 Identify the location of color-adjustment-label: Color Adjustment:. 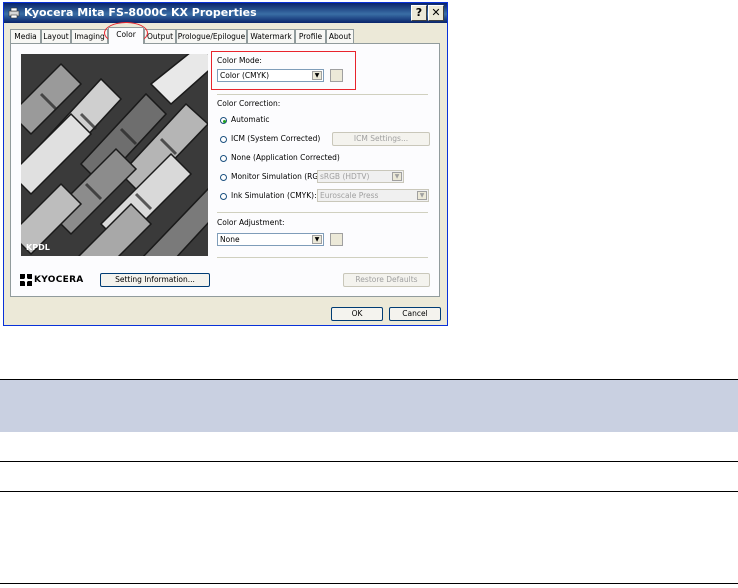
(251, 222).